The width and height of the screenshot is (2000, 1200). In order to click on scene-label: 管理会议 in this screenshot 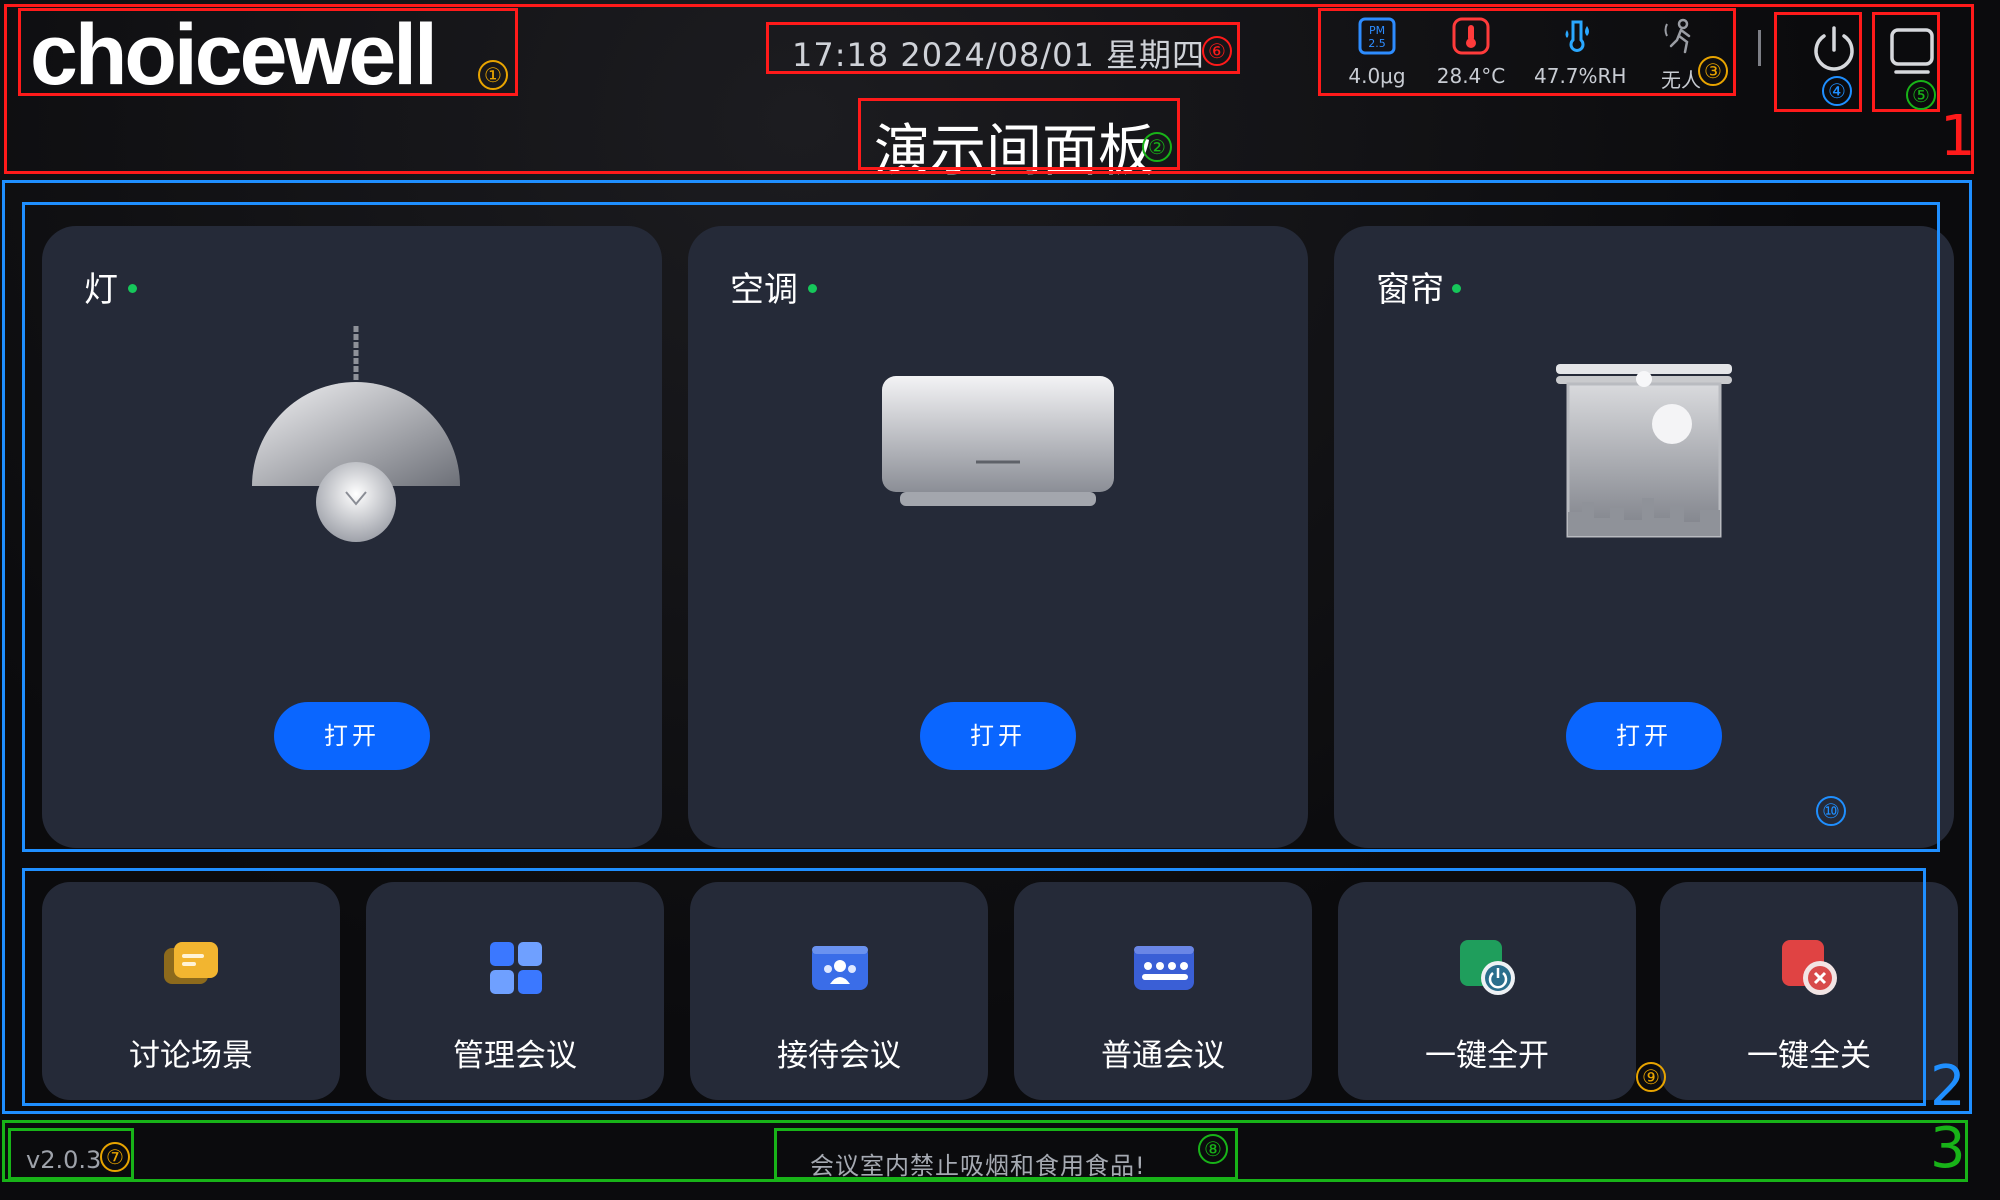, I will do `click(515, 1056)`.